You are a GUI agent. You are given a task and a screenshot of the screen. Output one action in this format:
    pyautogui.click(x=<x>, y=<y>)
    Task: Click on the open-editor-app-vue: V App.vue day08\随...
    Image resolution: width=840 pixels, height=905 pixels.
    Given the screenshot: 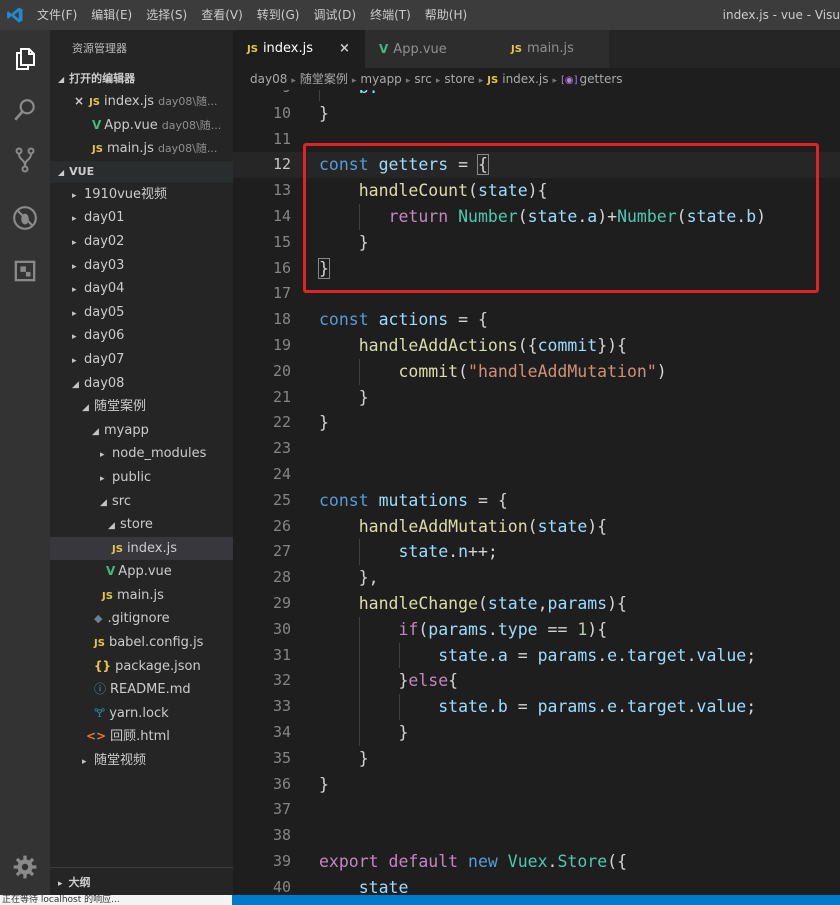 What is the action you would take?
    pyautogui.click(x=141, y=126)
    